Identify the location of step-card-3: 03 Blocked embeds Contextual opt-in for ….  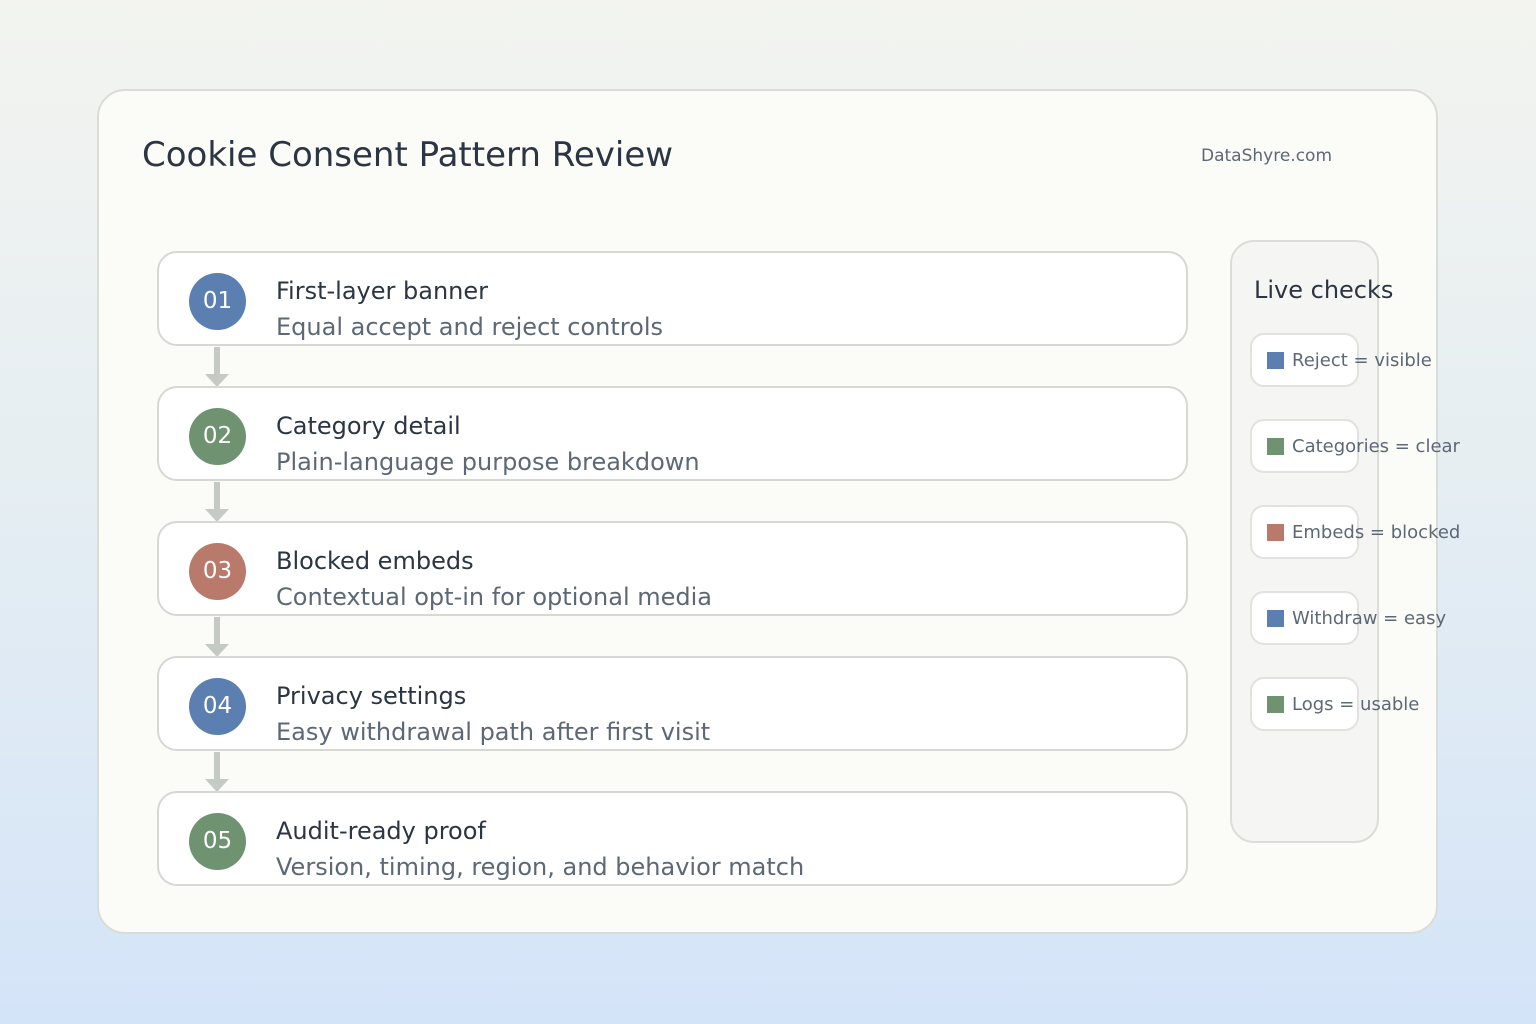
(672, 568).